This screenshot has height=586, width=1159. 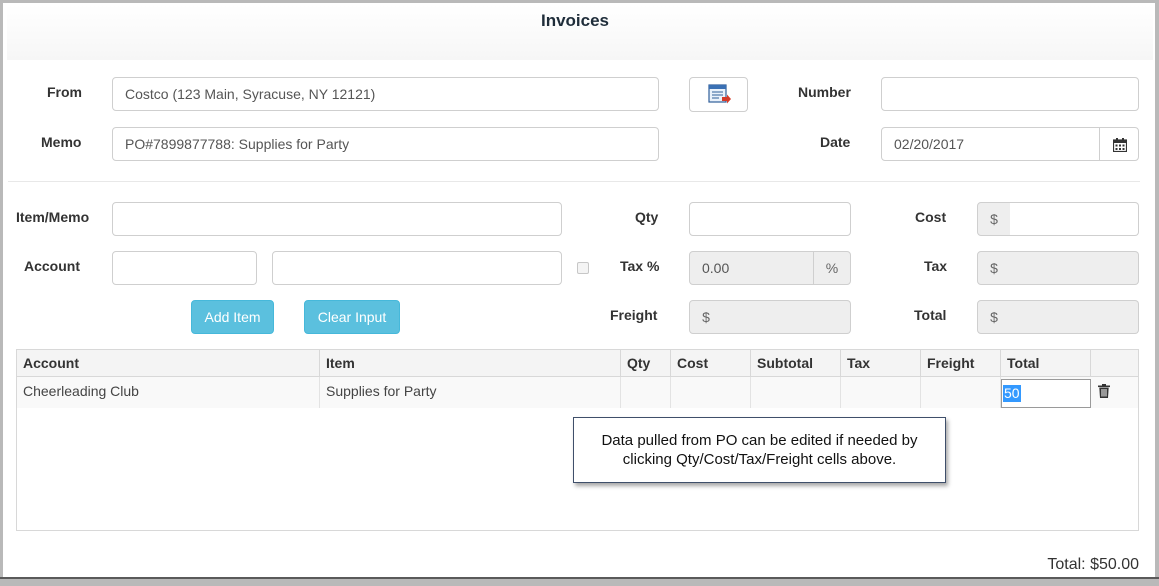 What do you see at coordinates (575, 20) in the screenshot?
I see `page-title: Invoices` at bounding box center [575, 20].